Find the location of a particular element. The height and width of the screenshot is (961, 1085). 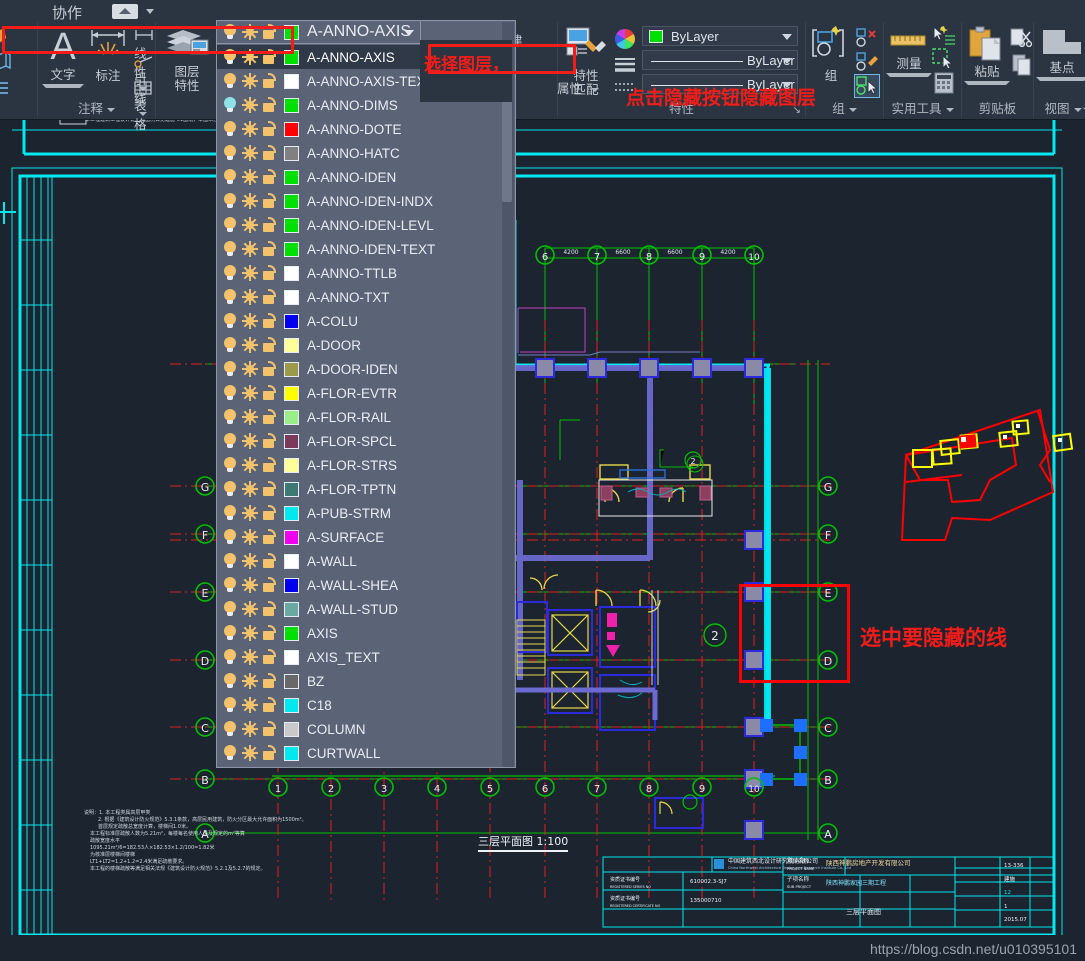

layer-row: A-SURFACE is located at coordinates (360, 537).